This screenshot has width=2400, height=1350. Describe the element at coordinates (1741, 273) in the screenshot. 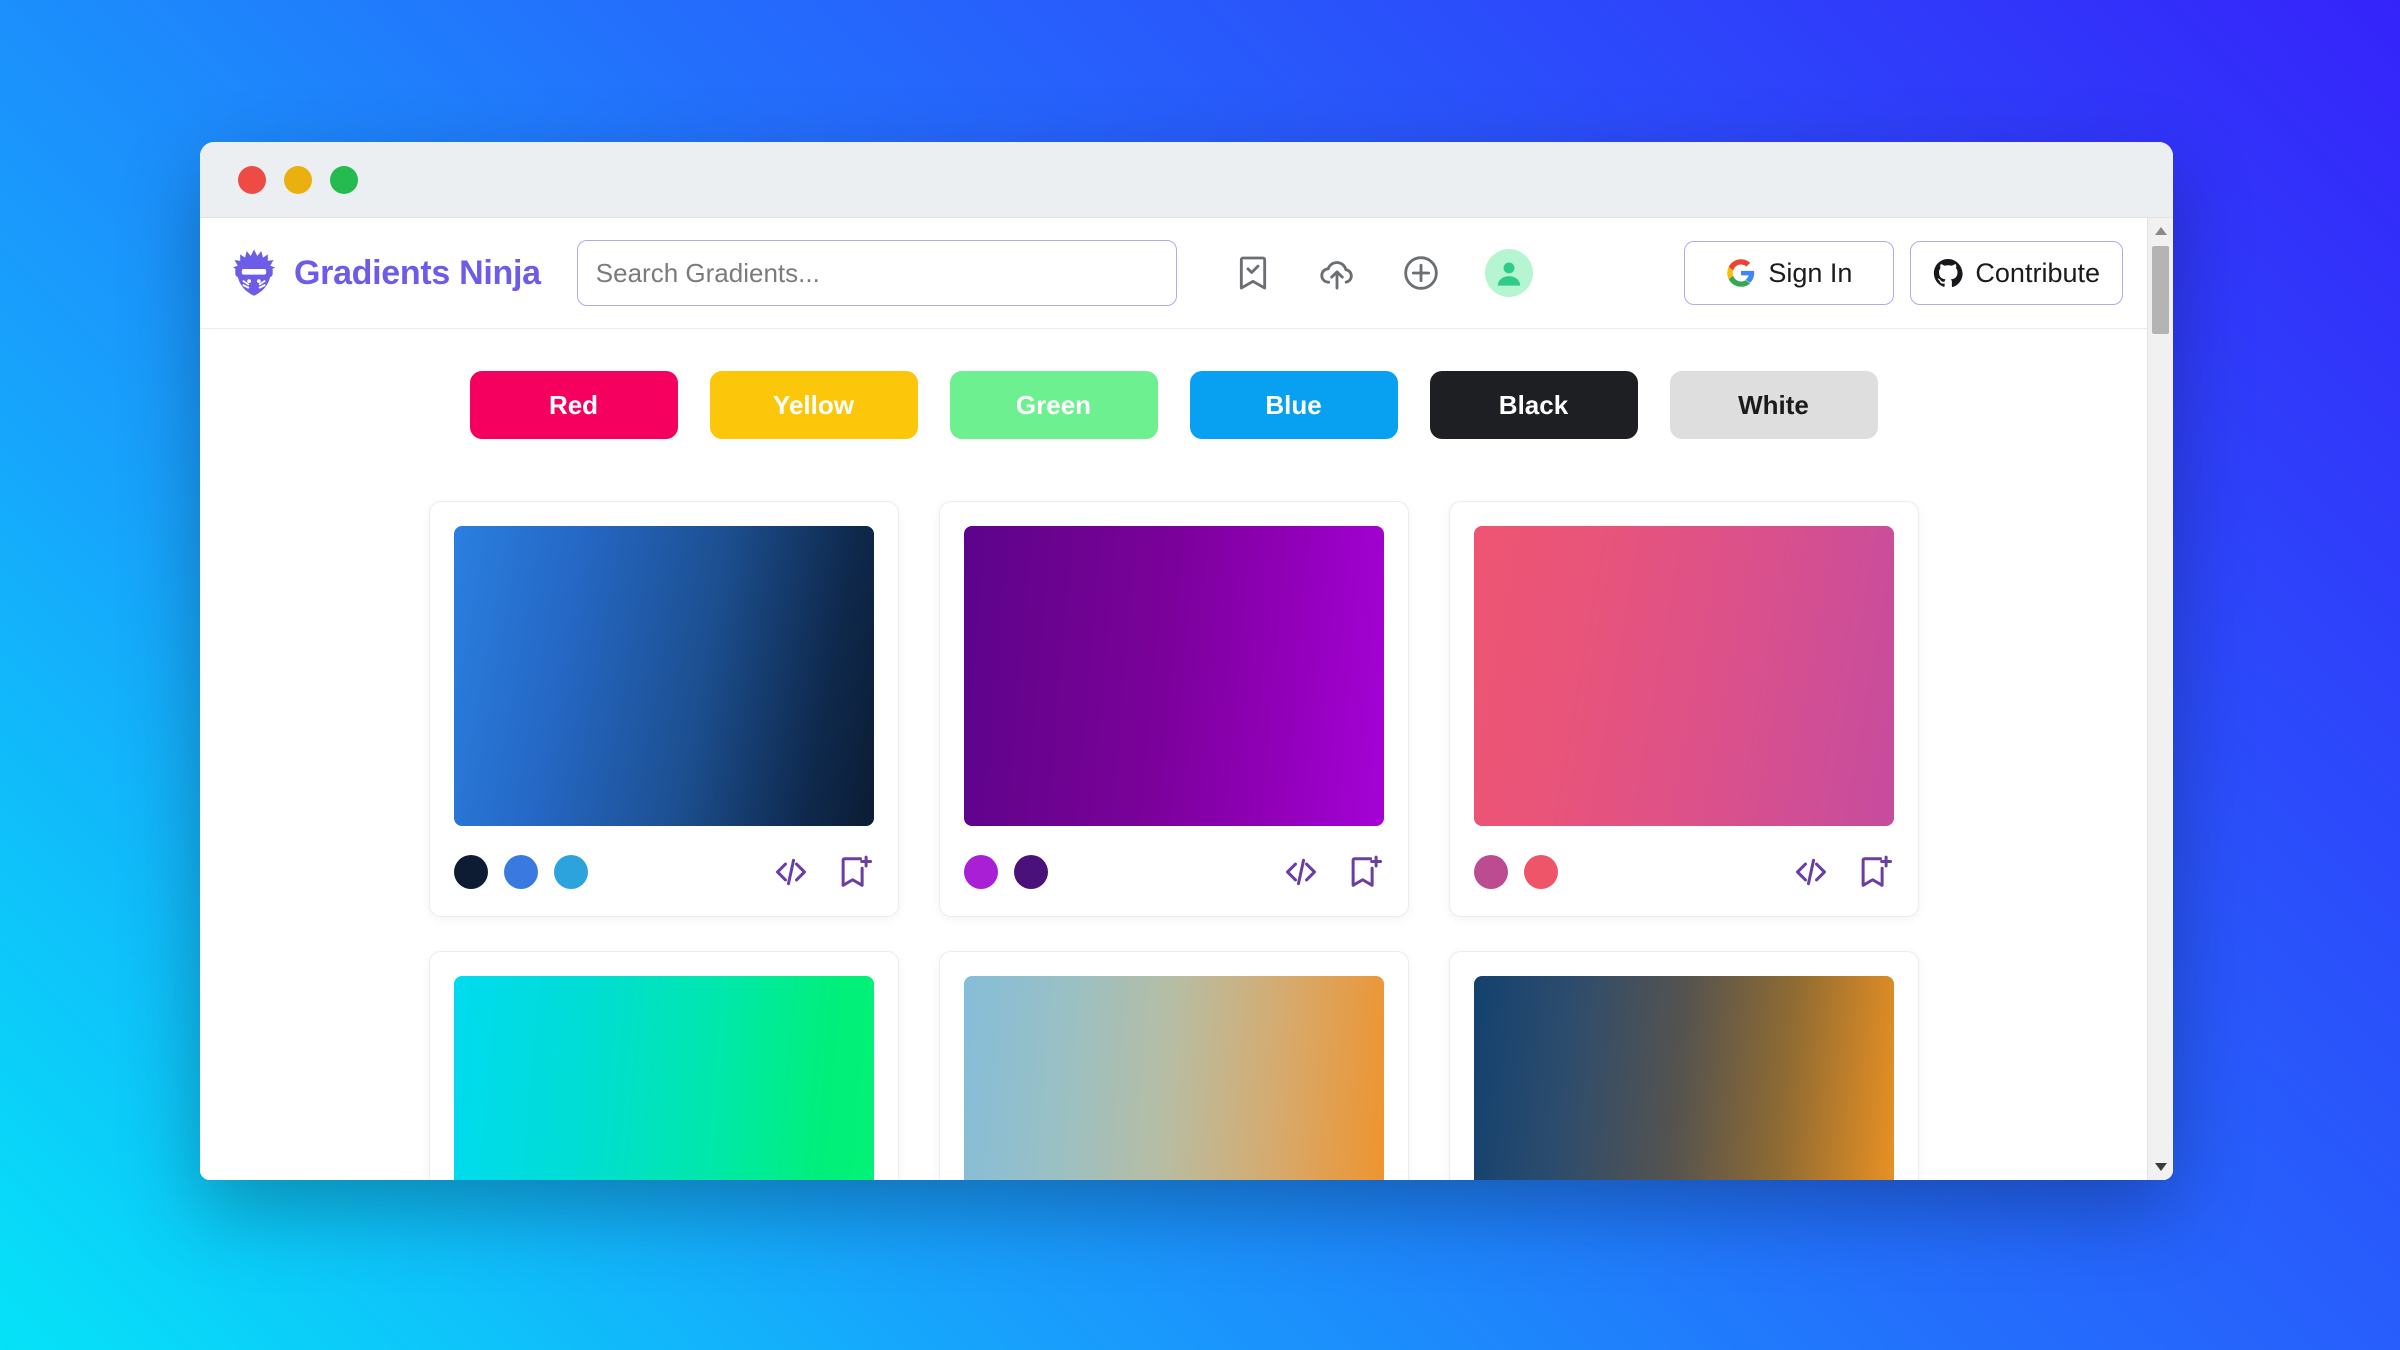

I see `google-g-icon` at that location.